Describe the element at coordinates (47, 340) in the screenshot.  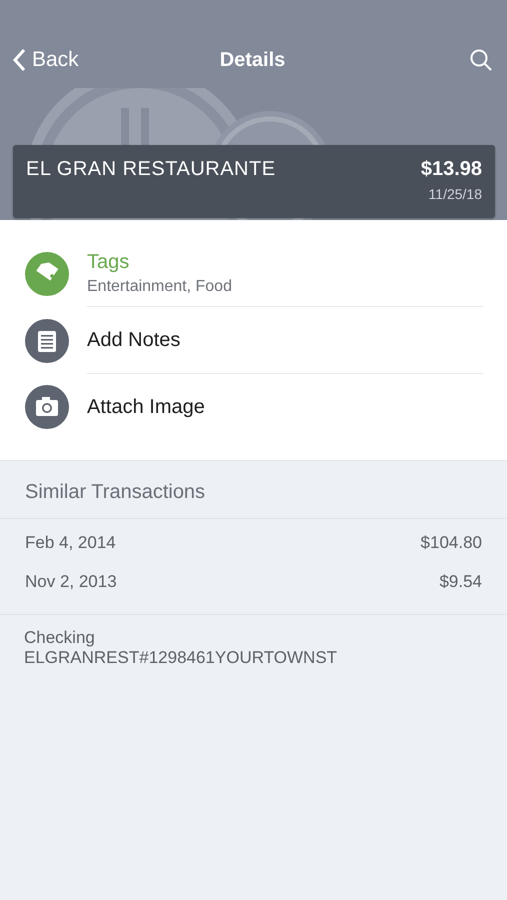
I see `notes-icon` at that location.